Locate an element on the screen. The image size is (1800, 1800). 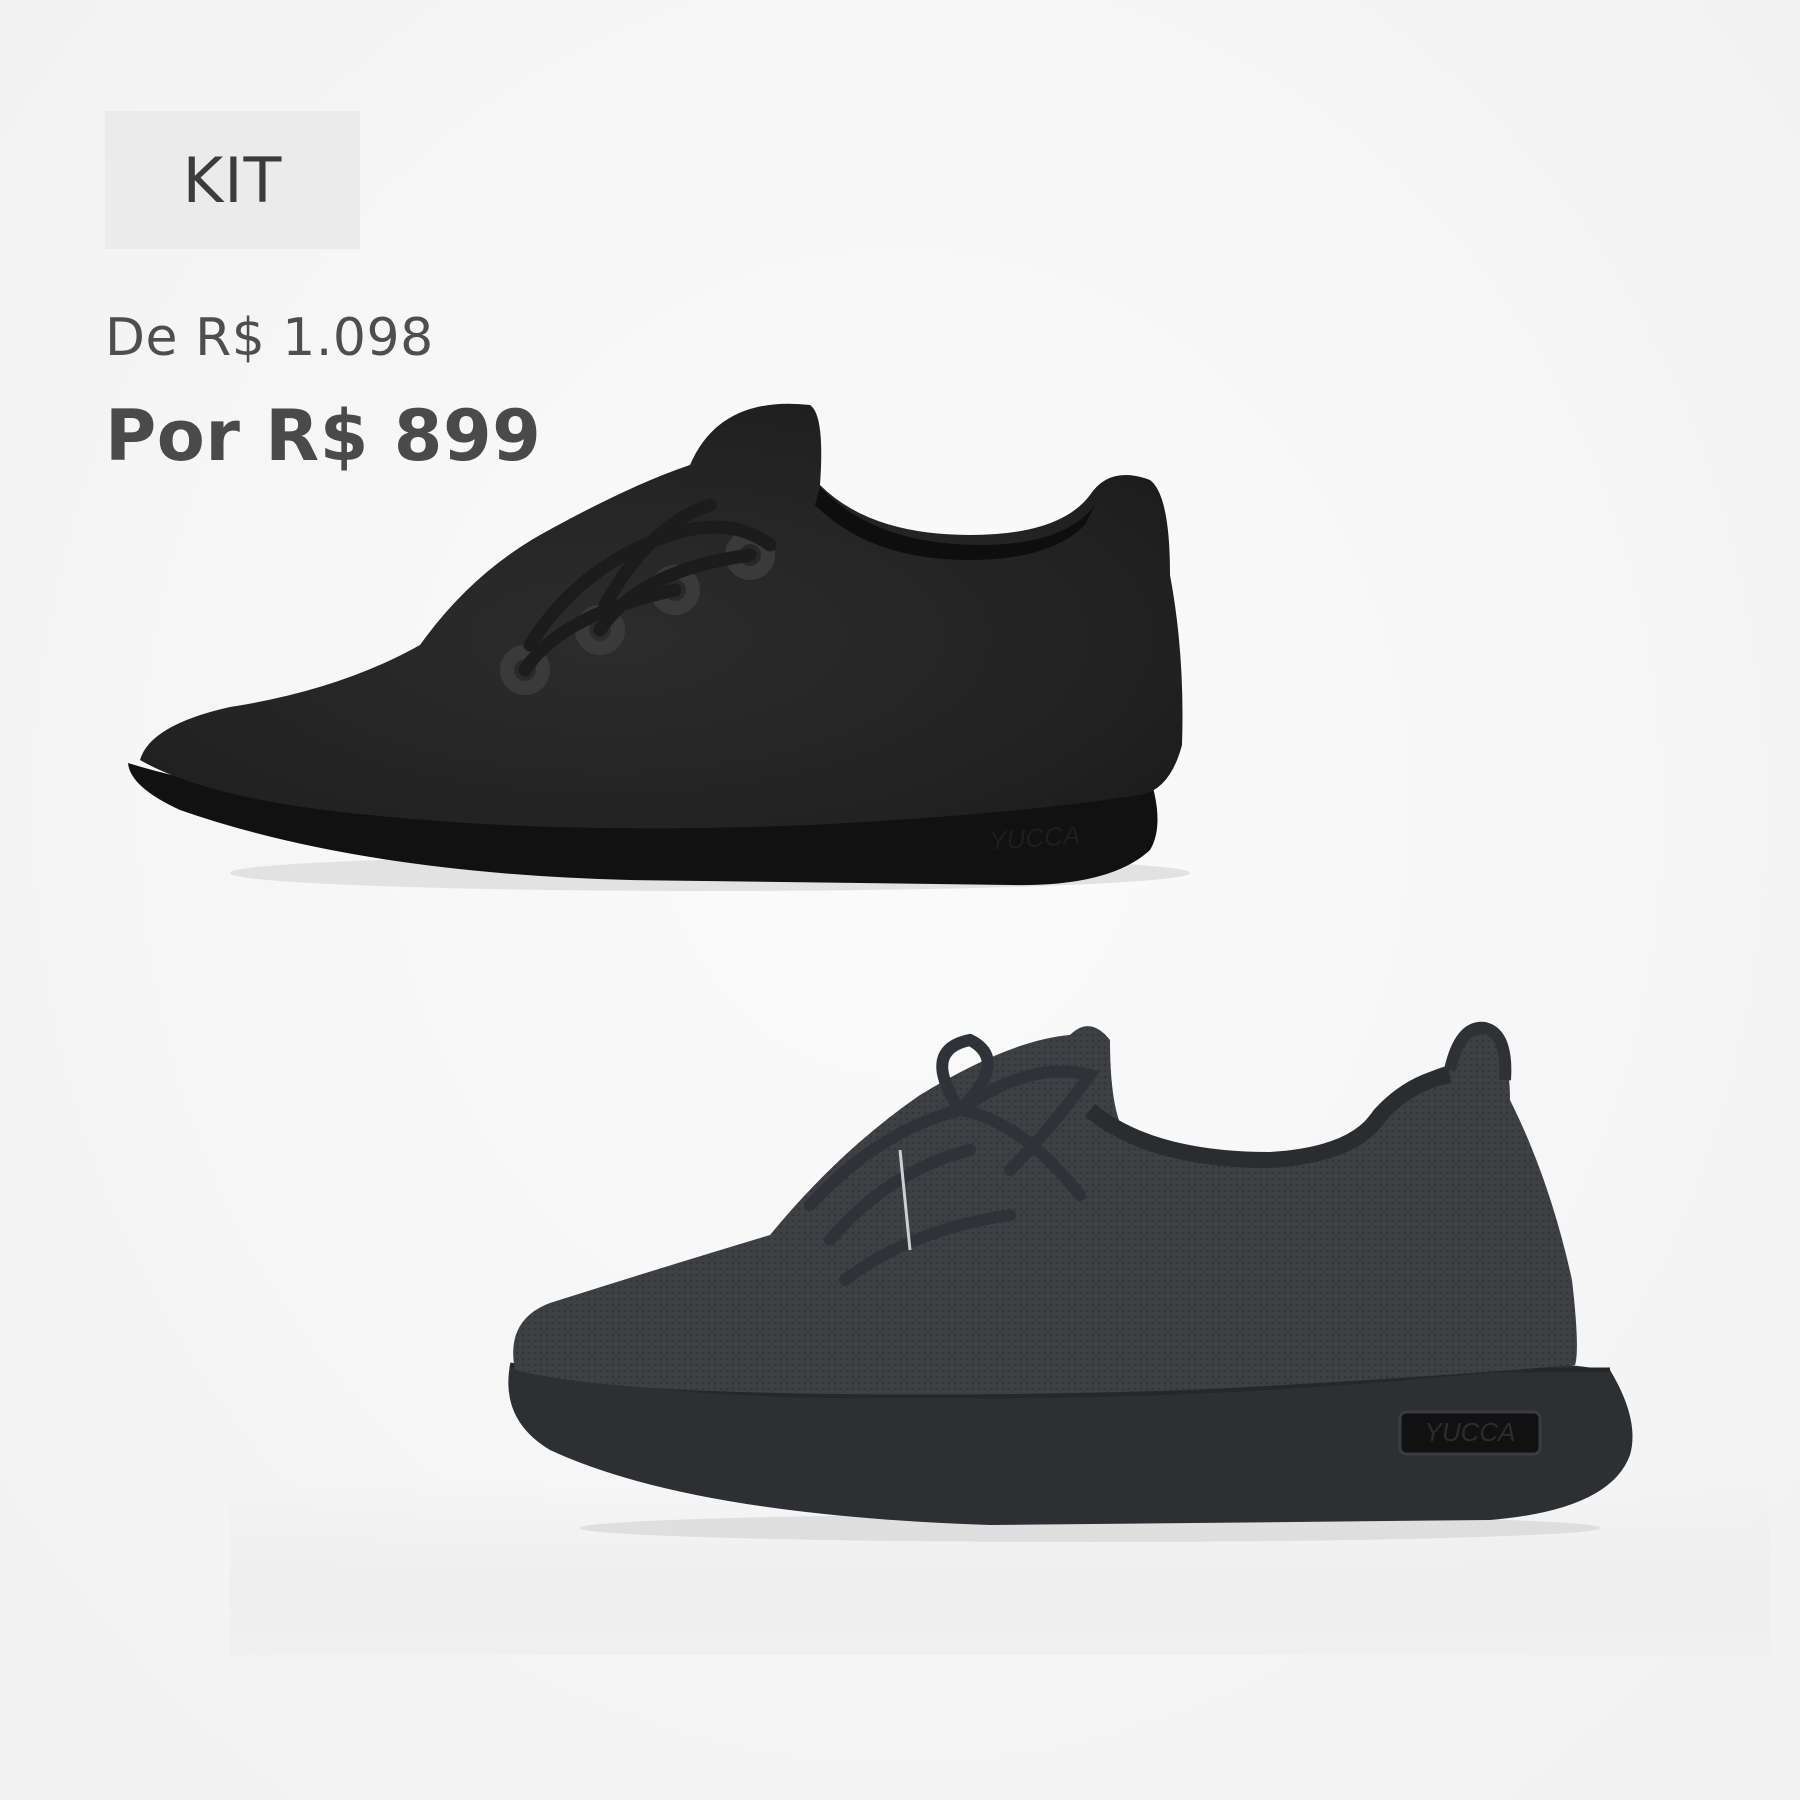
original-price: De R$ 1.098 is located at coordinates (269, 338).